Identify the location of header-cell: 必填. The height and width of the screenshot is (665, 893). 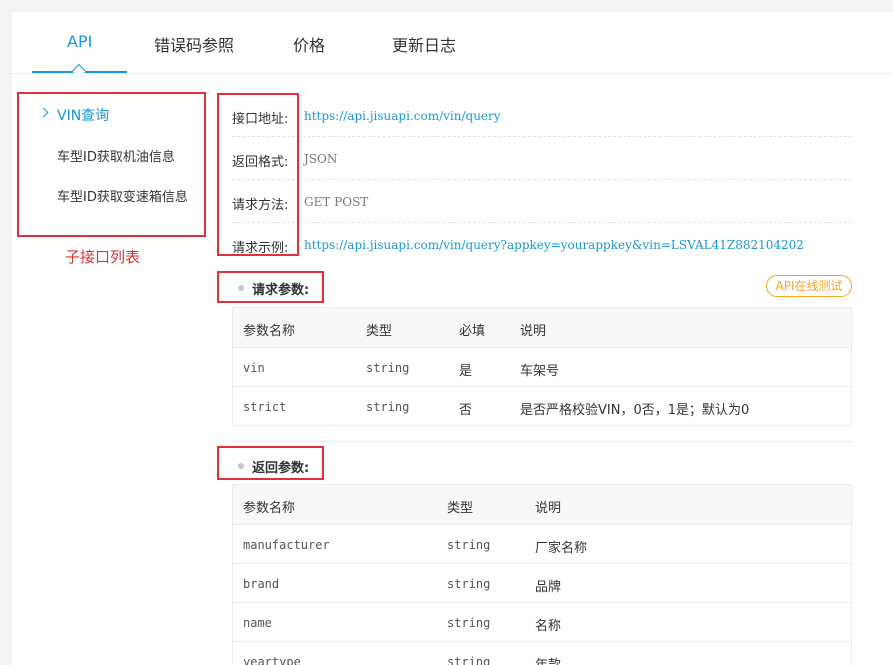
(472, 331).